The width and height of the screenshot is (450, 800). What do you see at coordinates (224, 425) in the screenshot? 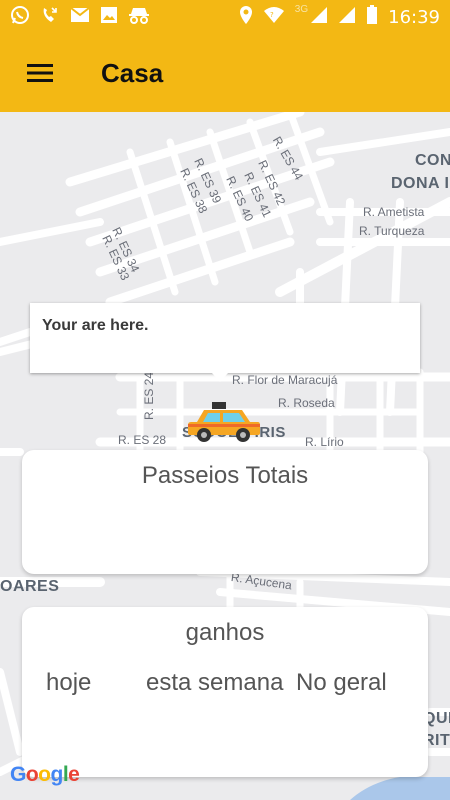
I see `taxi-marker-icon` at bounding box center [224, 425].